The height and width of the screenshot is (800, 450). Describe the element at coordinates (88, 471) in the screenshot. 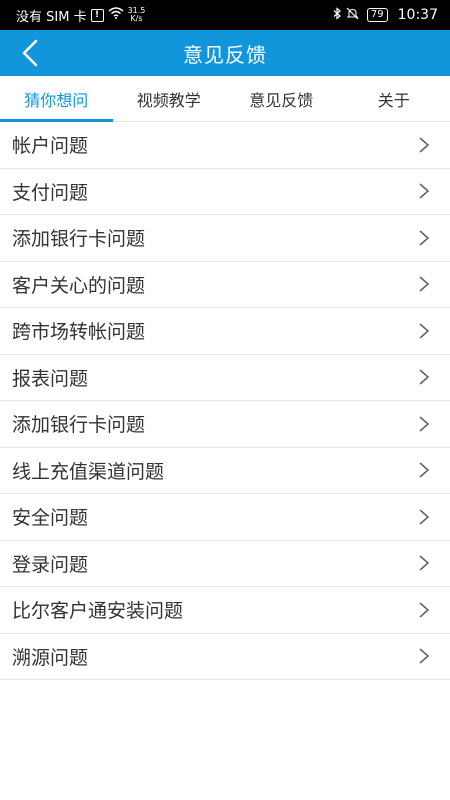

I see `faq-item-label: 线上充值渠道问题` at that location.